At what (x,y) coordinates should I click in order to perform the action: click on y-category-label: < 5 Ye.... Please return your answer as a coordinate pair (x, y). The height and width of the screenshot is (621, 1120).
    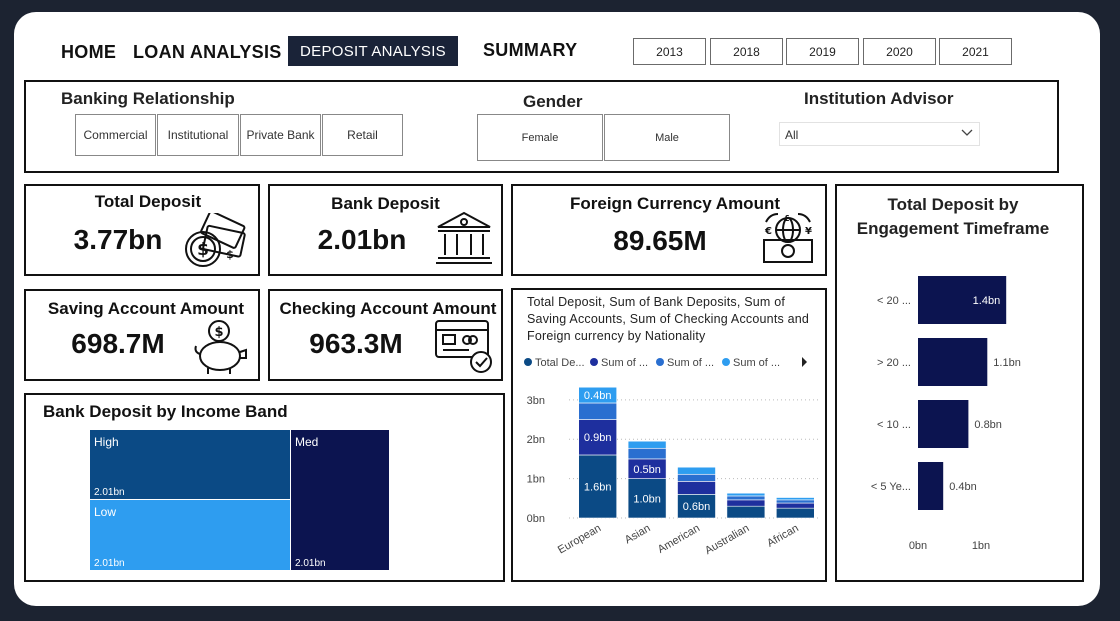
    Looking at the image, I should click on (891, 487).